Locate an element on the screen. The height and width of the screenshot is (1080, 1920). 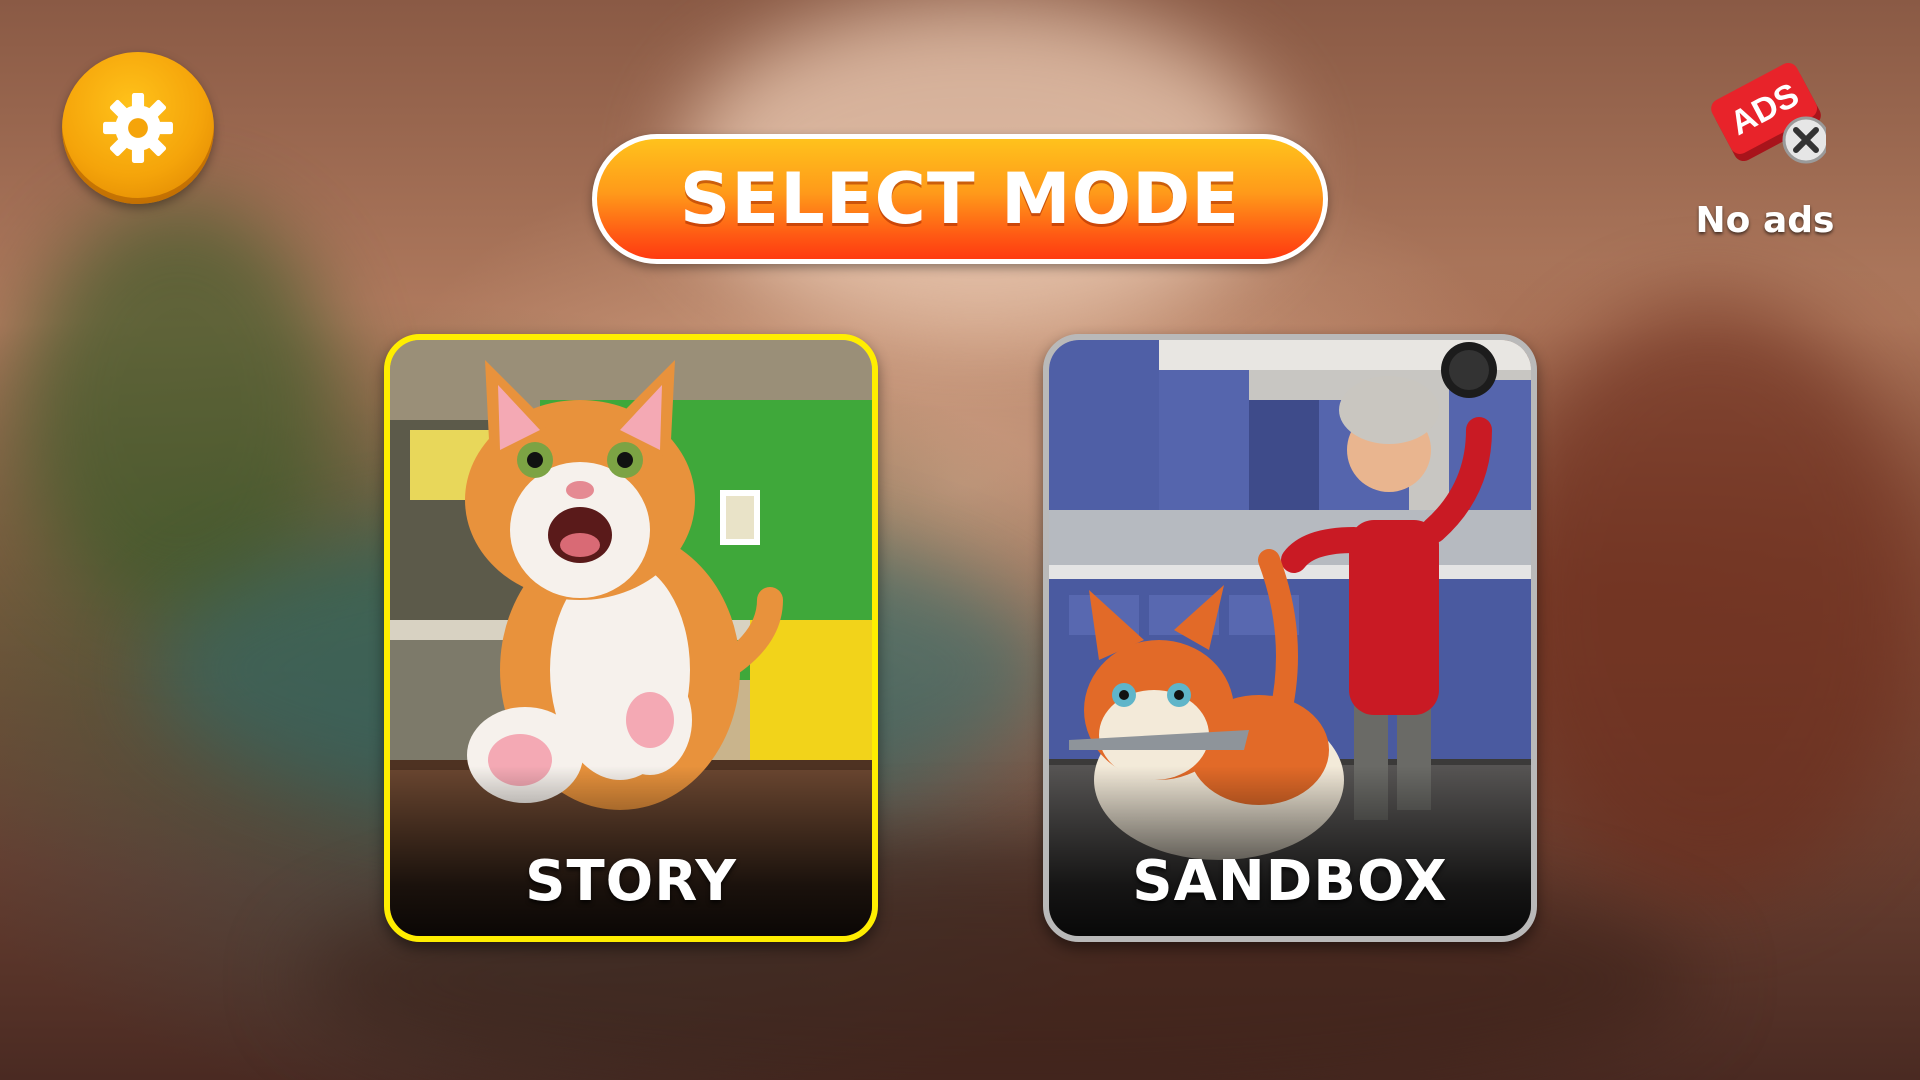
sandbox-mode-label: SANDBOX is located at coordinates (1290, 881).